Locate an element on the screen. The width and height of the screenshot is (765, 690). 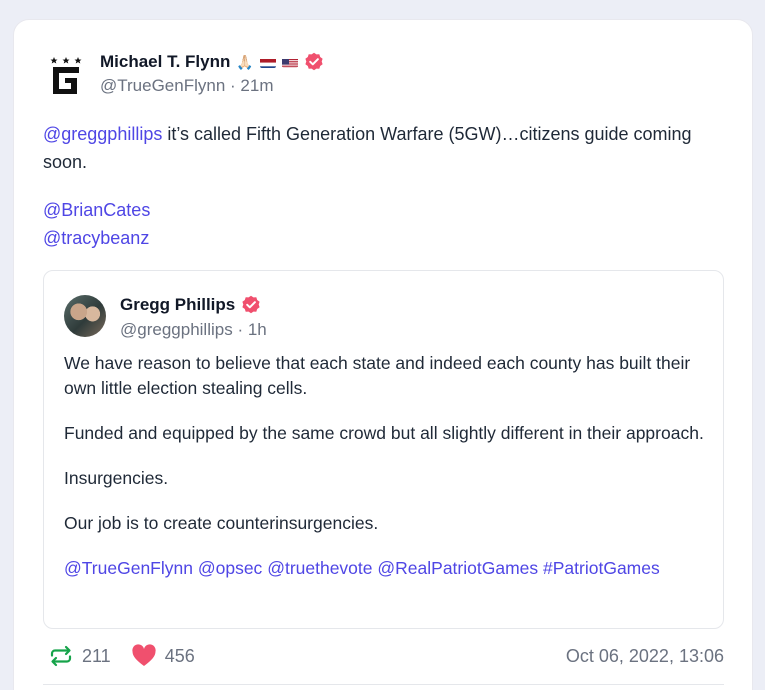
quoted-handle: @greggphillips is located at coordinates (176, 329).